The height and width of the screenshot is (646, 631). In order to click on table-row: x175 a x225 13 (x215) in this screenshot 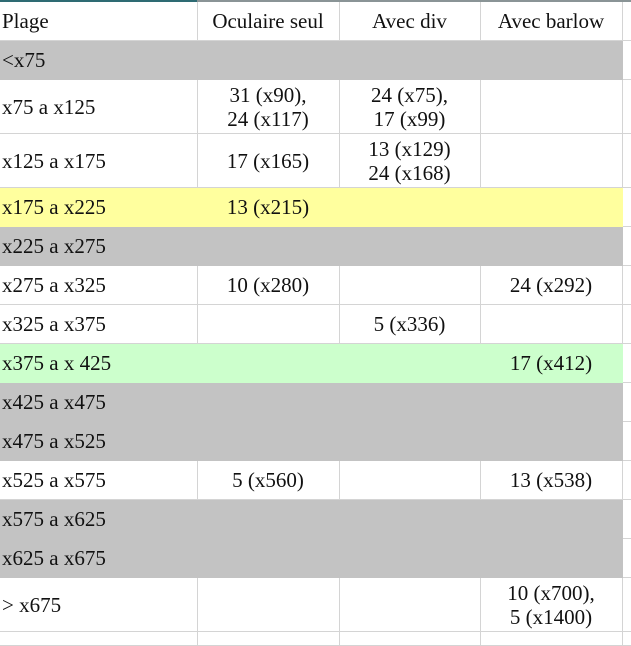, I will do `click(315, 207)`.